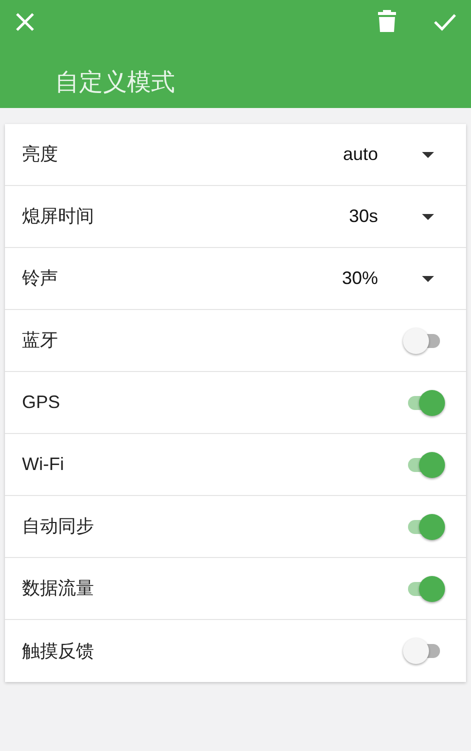 This screenshot has height=751, width=471. Describe the element at coordinates (387, 21) in the screenshot. I see `delete-icon` at that location.